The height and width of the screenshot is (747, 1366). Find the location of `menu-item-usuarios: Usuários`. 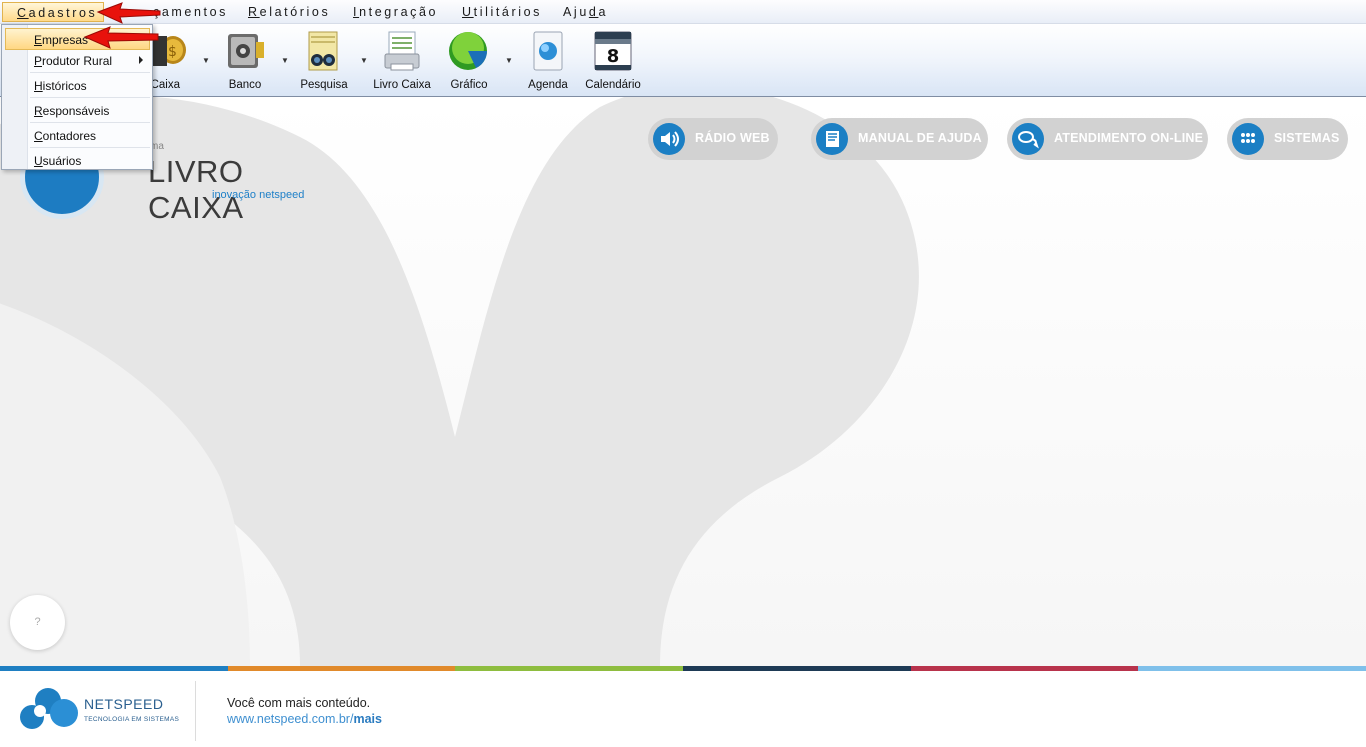

menu-item-usuarios: Usuários is located at coordinates (77, 160).